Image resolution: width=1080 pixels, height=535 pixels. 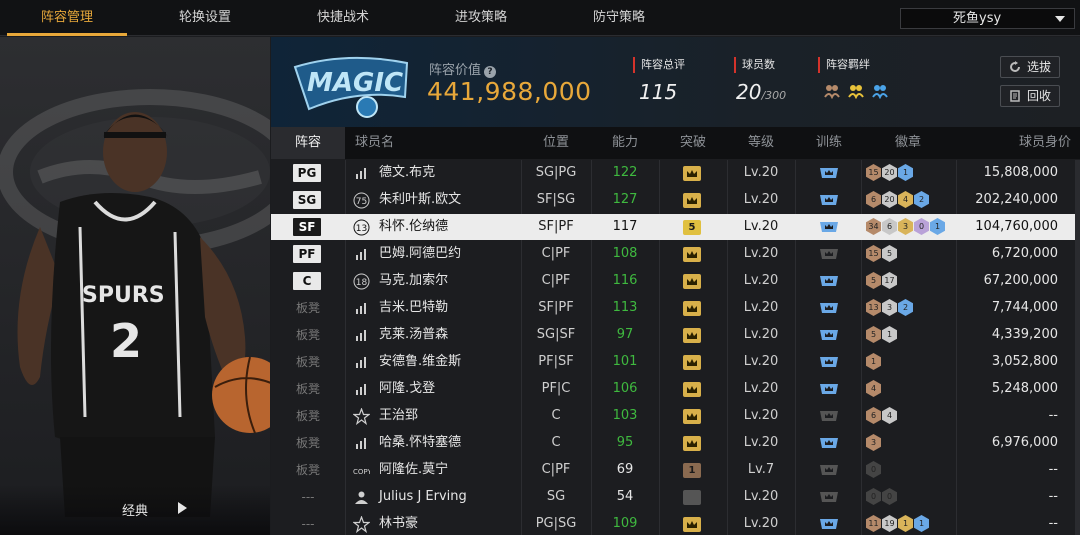 I want to click on next-arrow-icon, so click(x=182, y=508).